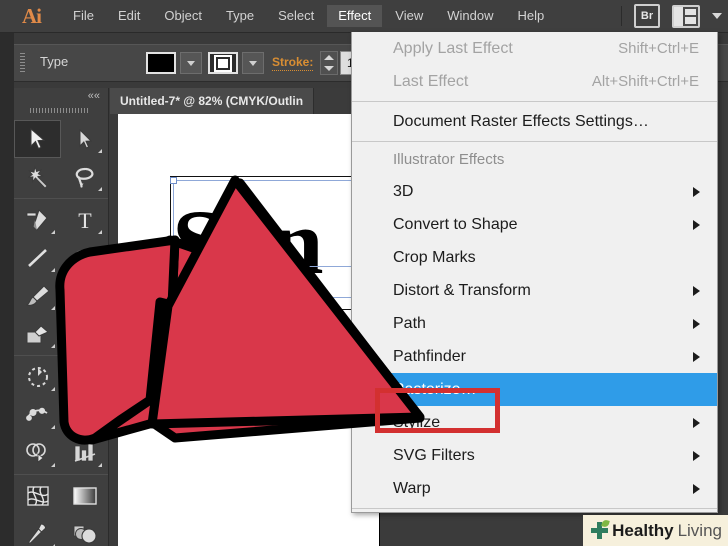 The height and width of the screenshot is (546, 728). I want to click on tool-rotate, so click(37, 377).